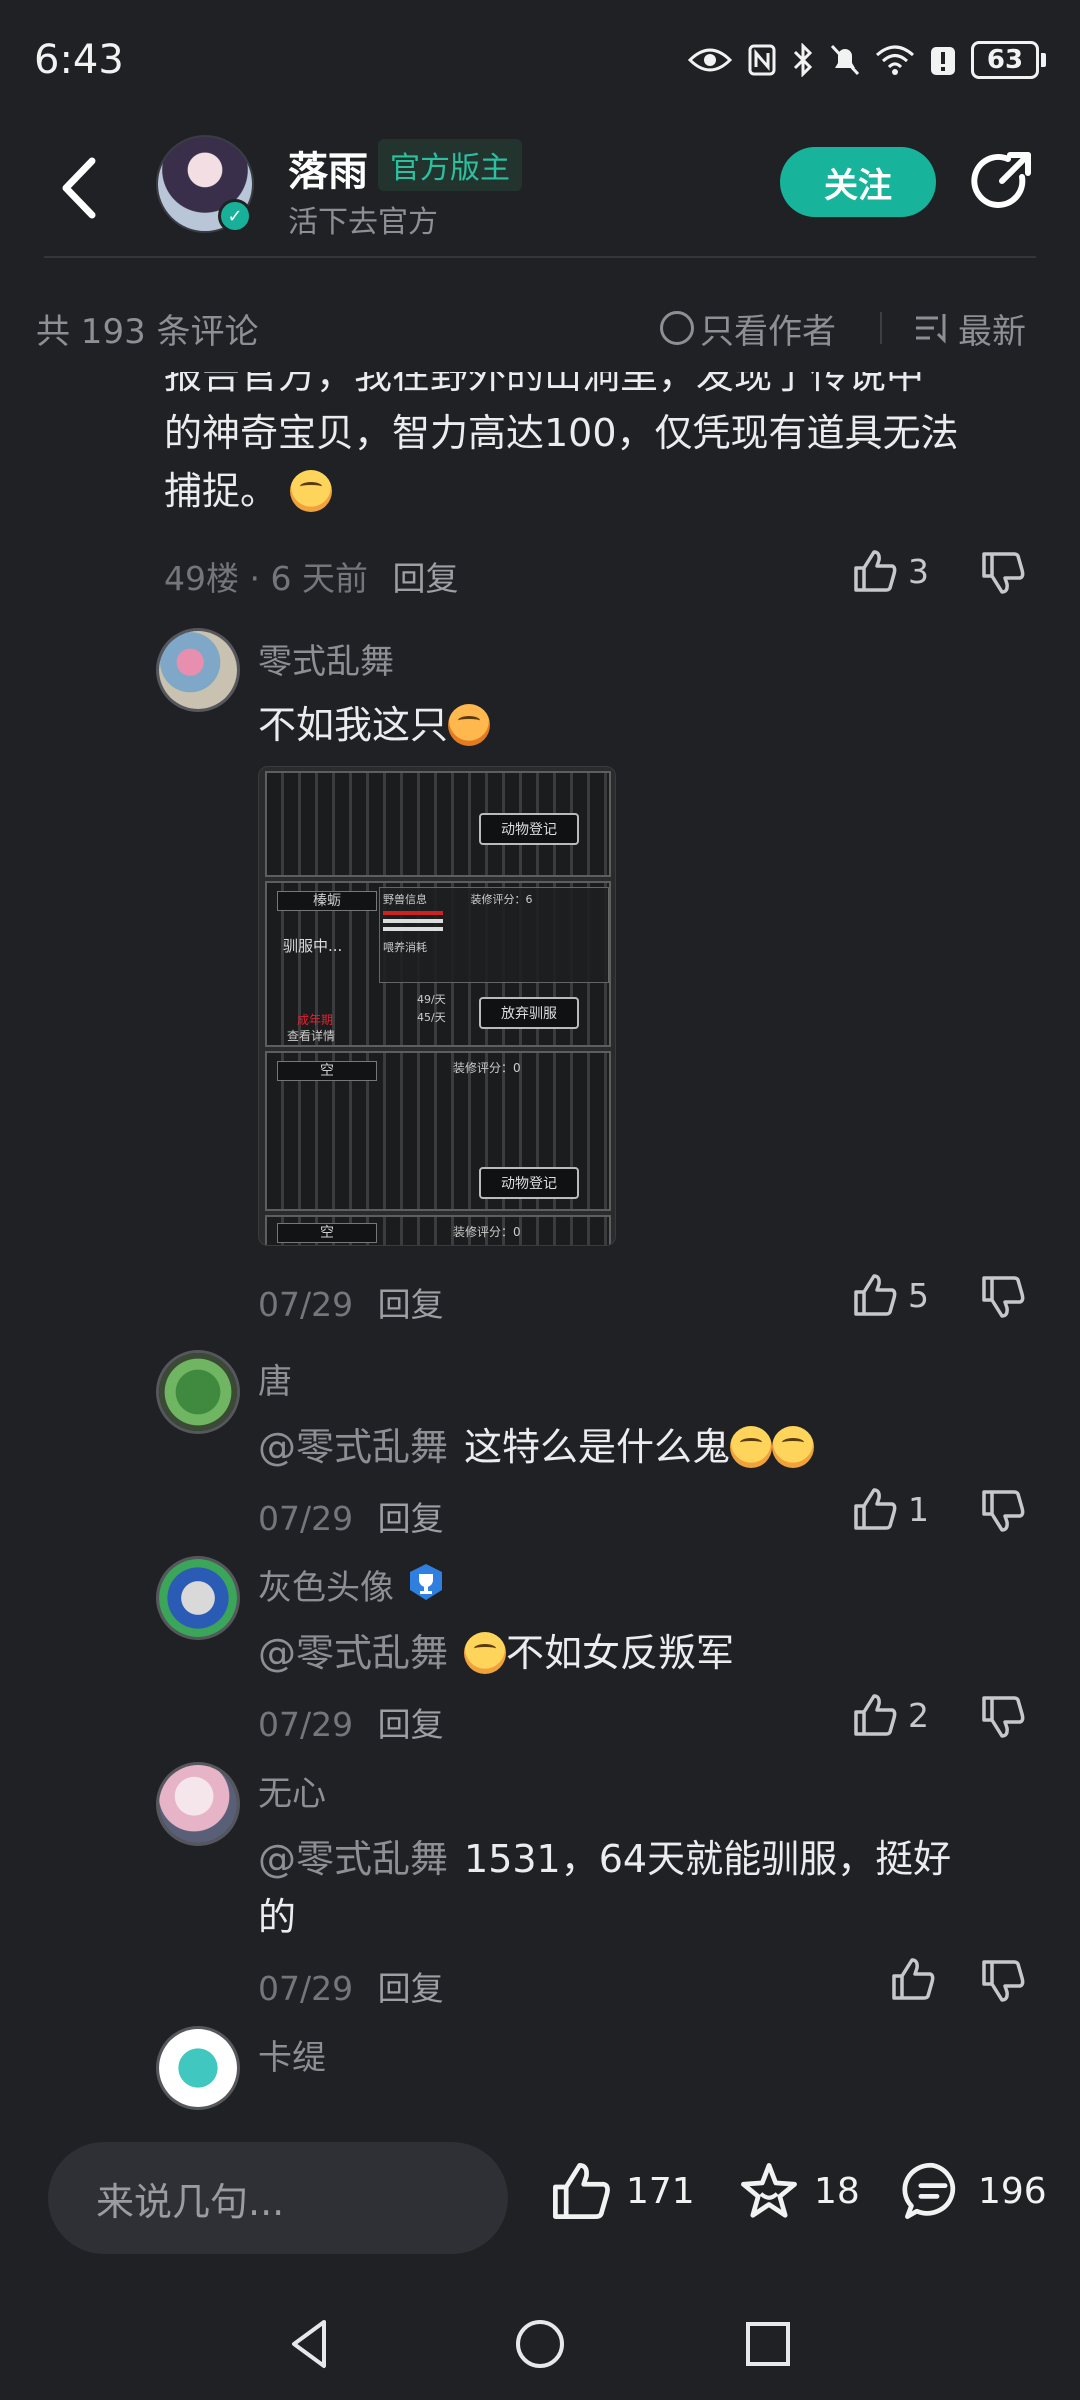  I want to click on post-like-button: 171, so click(621, 2191).